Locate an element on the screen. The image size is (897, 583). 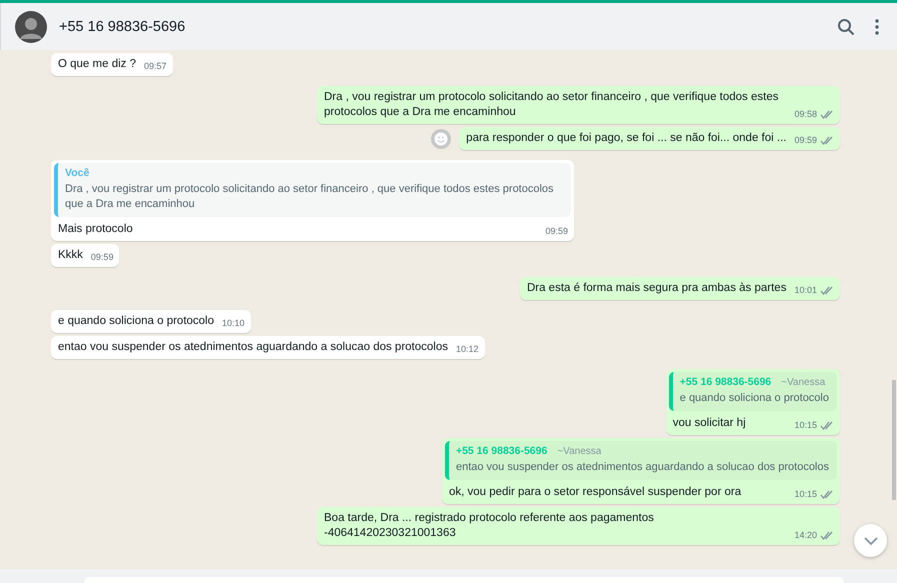
message-text: e quando soliciona o protocolo is located at coordinates (136, 321).